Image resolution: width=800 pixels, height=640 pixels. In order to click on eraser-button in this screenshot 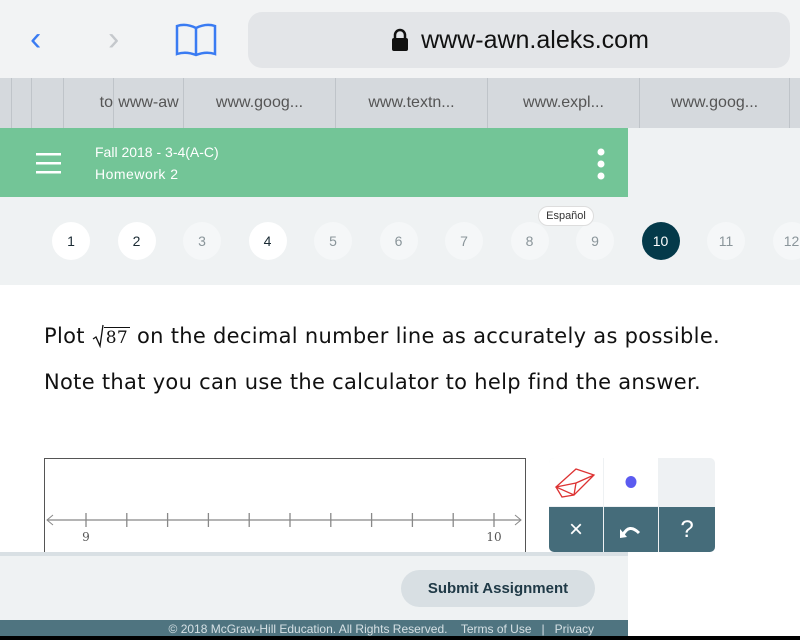, I will do `click(576, 482)`.